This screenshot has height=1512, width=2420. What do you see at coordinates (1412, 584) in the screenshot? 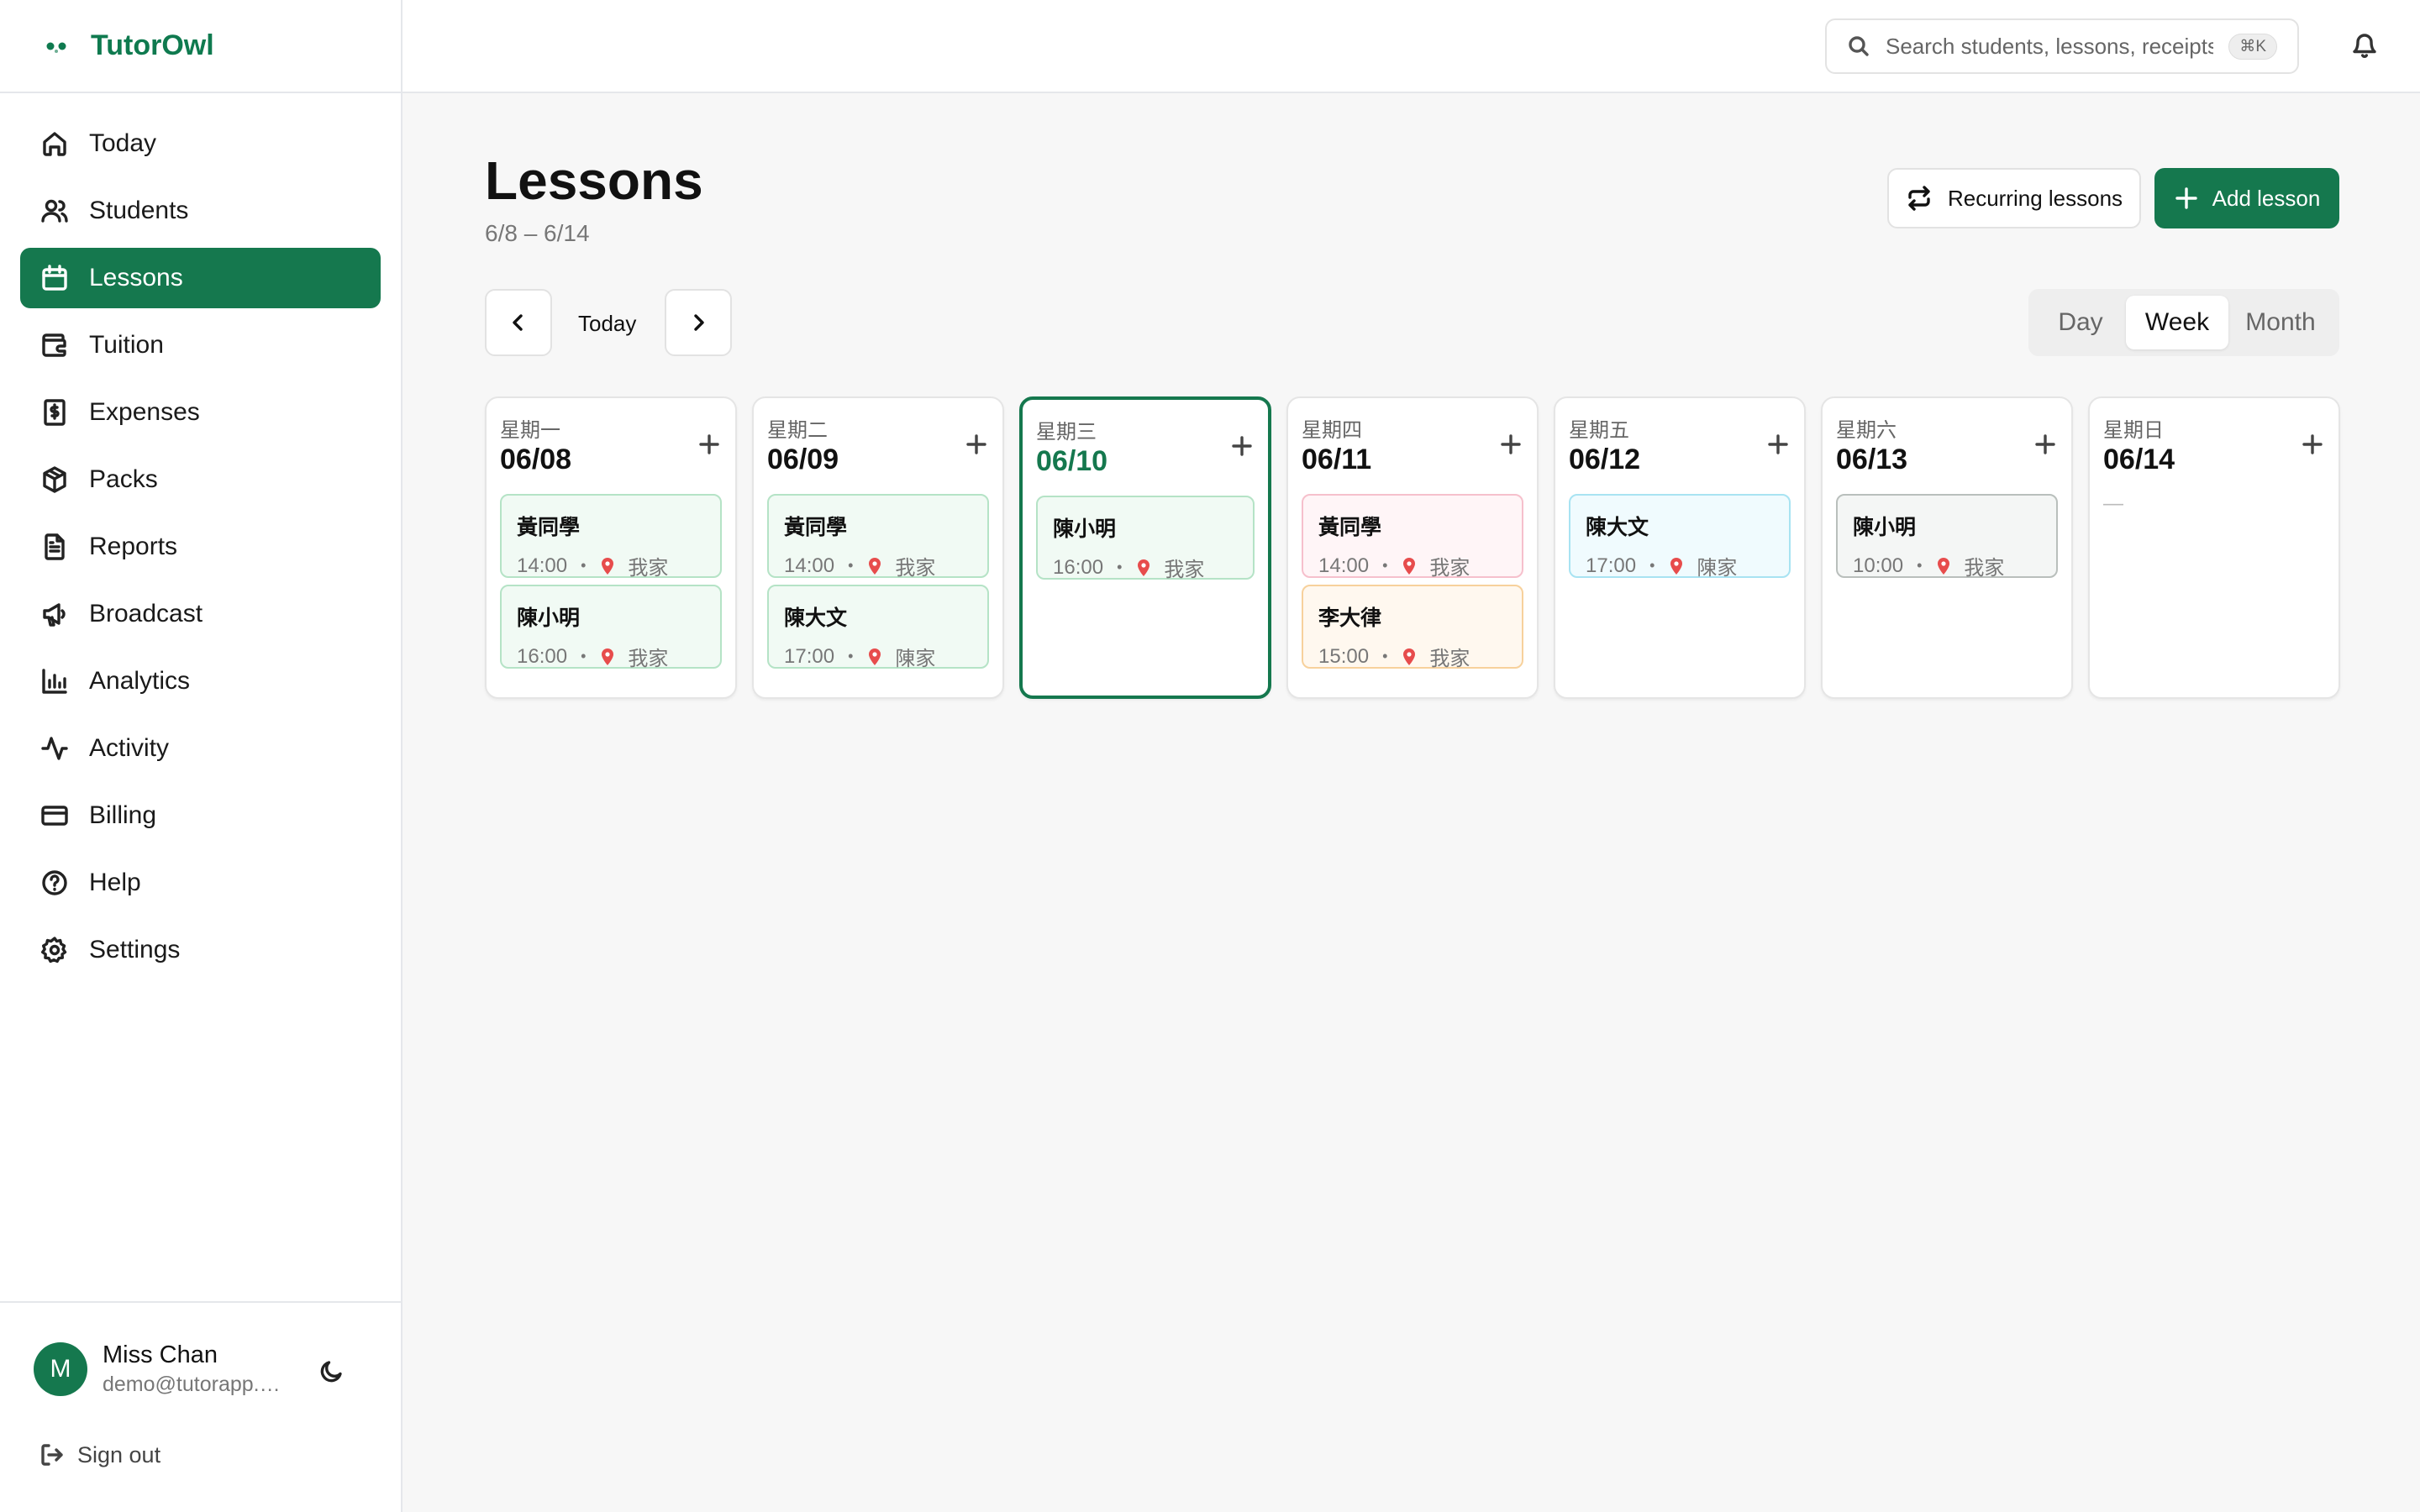
I see `lesson-list: 黃同學 14:00 • 我家李大律 15:00 • 我家` at bounding box center [1412, 584].